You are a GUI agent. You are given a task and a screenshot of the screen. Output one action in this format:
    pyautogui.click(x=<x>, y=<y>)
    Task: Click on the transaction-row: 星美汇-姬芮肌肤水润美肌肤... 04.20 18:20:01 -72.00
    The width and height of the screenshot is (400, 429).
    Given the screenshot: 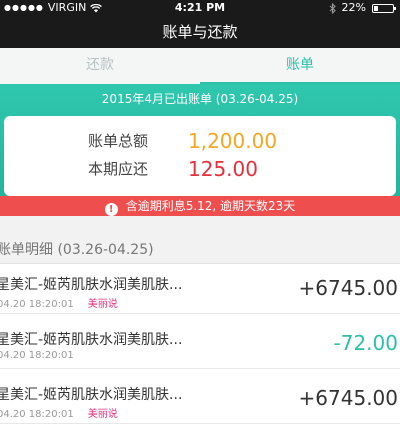 What is the action you would take?
    pyautogui.click(x=200, y=344)
    